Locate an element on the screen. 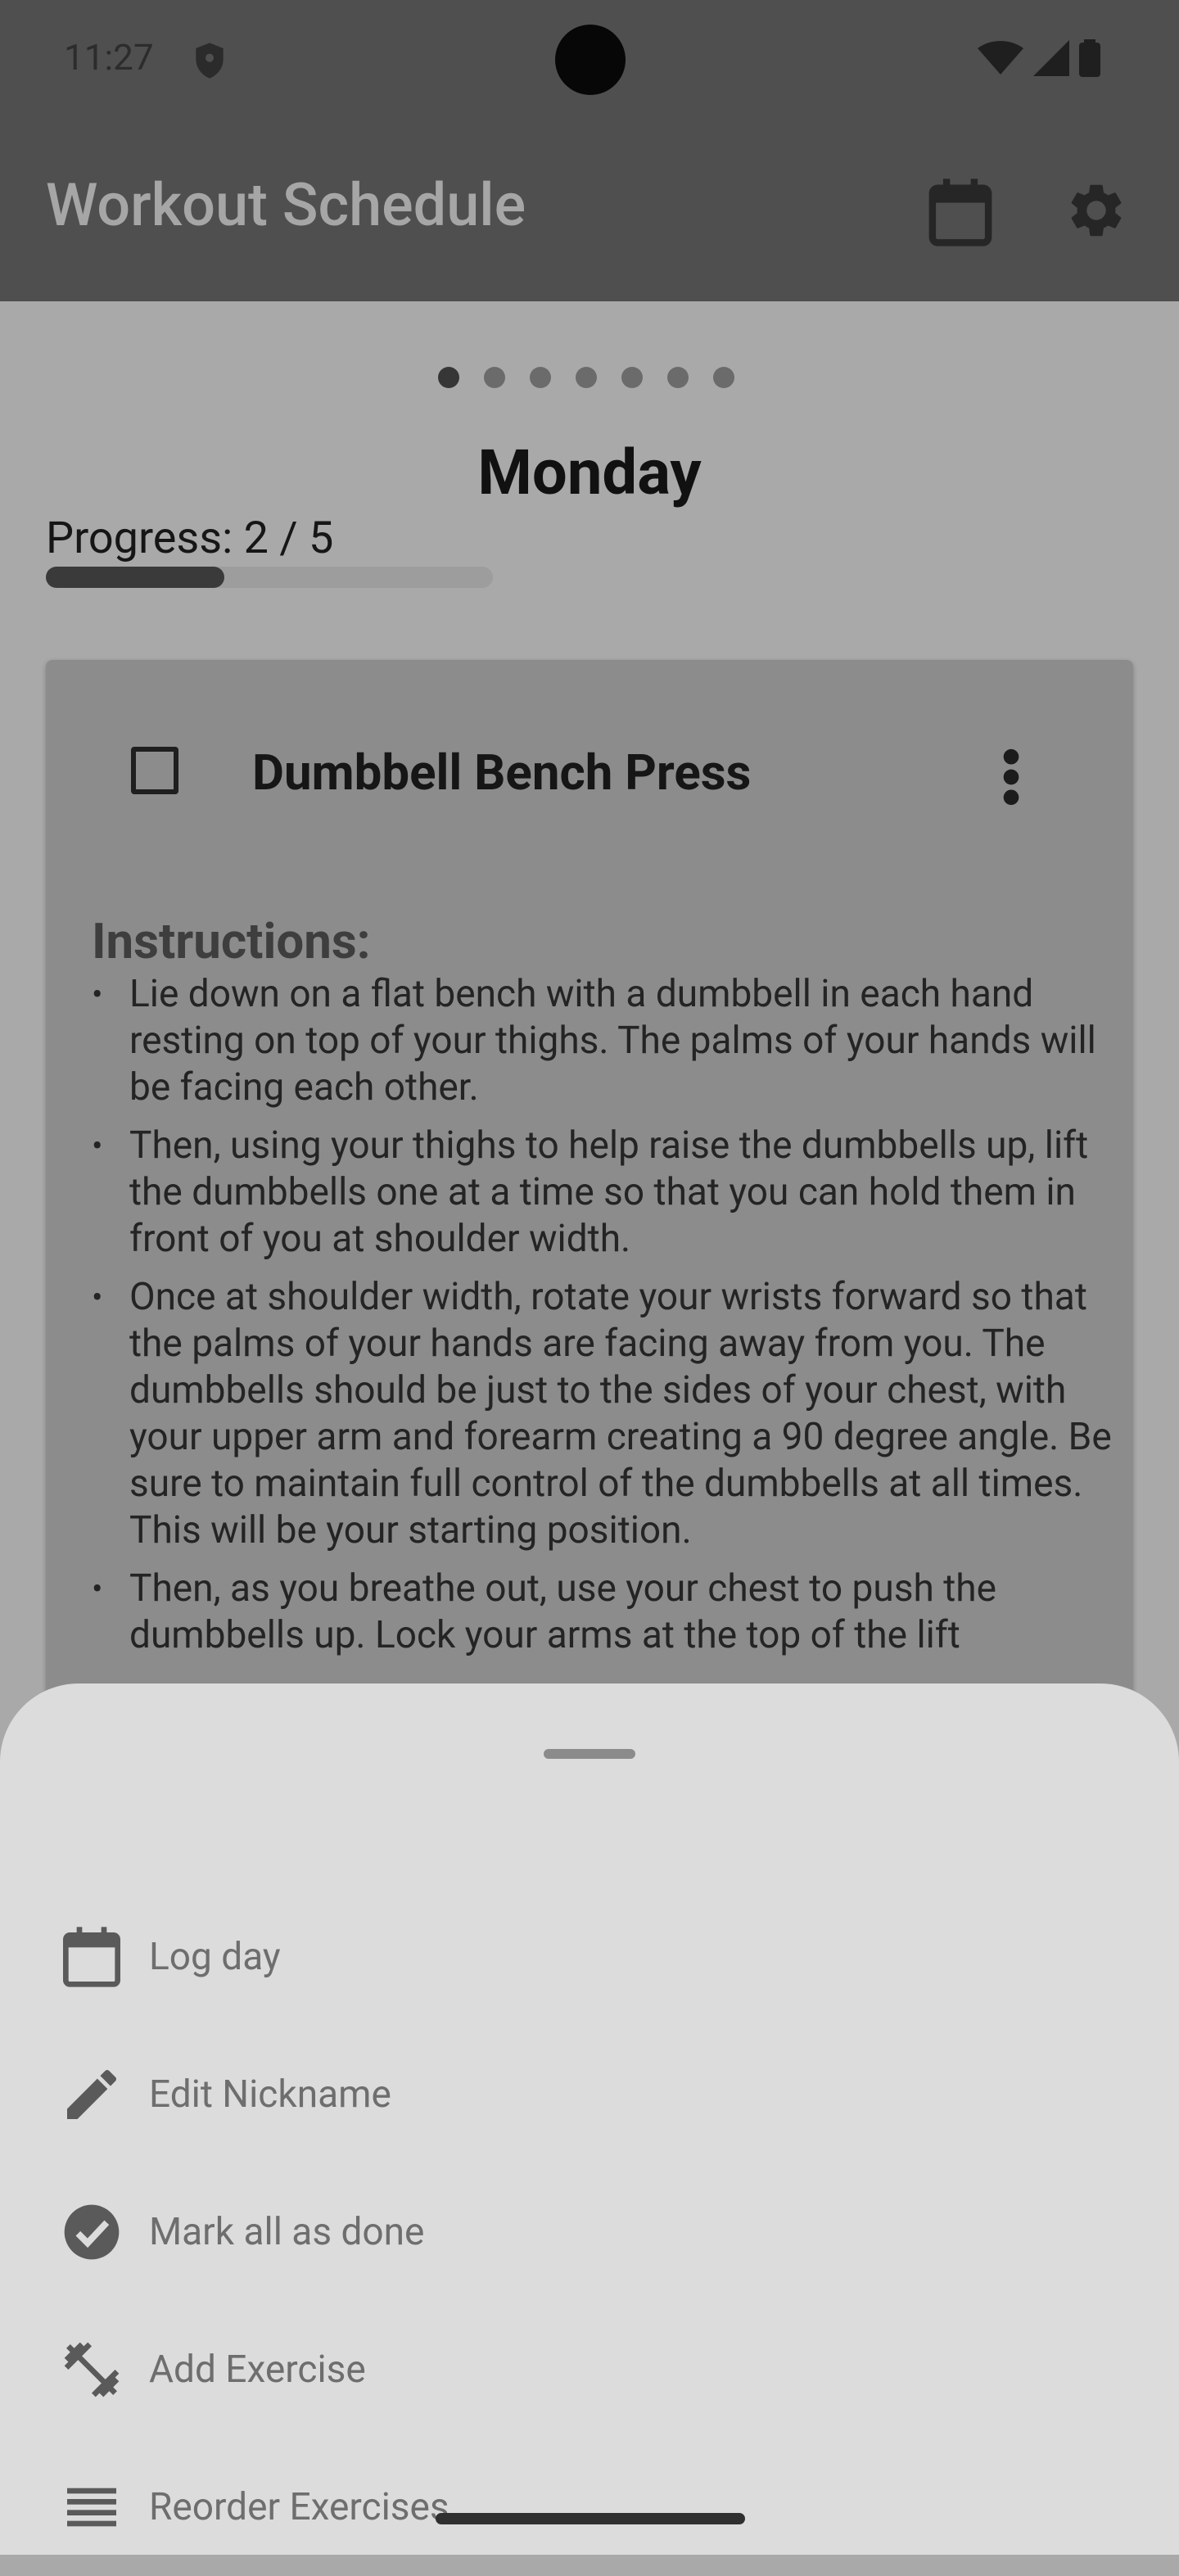 Image resolution: width=1179 pixels, height=2576 pixels. status-icons is located at coordinates (1039, 58).